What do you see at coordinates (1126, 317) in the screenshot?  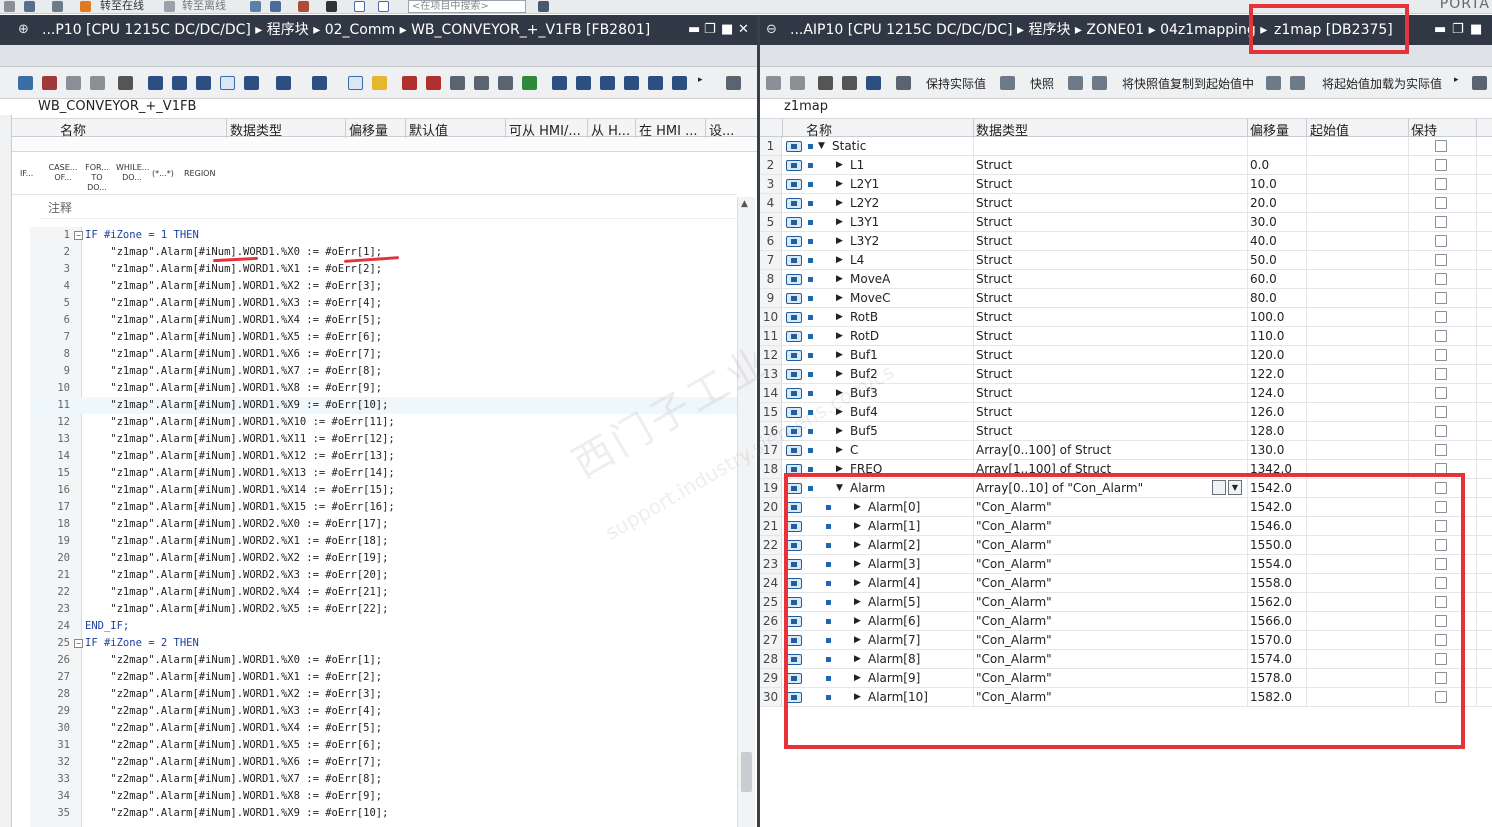 I see `table-row: 10 ▶ RotB Struct 100.0` at bounding box center [1126, 317].